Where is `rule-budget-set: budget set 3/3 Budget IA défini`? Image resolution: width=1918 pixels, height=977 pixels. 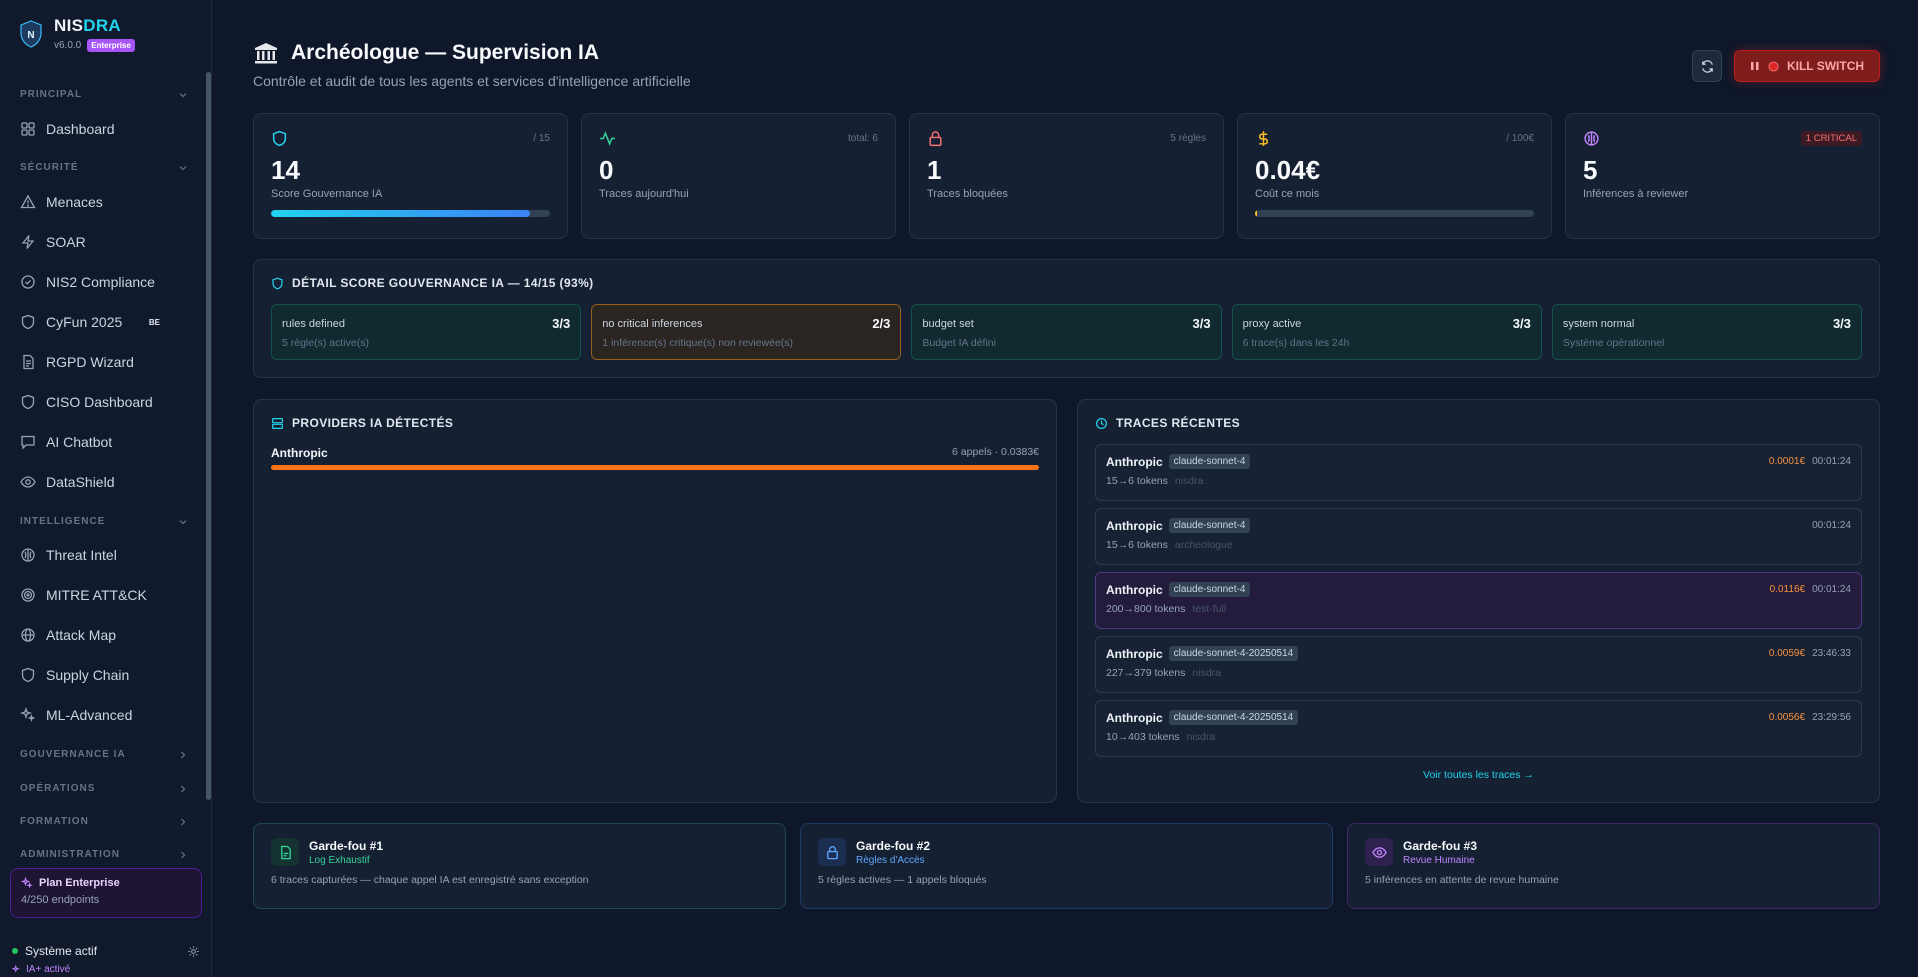 rule-budget-set: budget set 3/3 Budget IA défini is located at coordinates (1066, 332).